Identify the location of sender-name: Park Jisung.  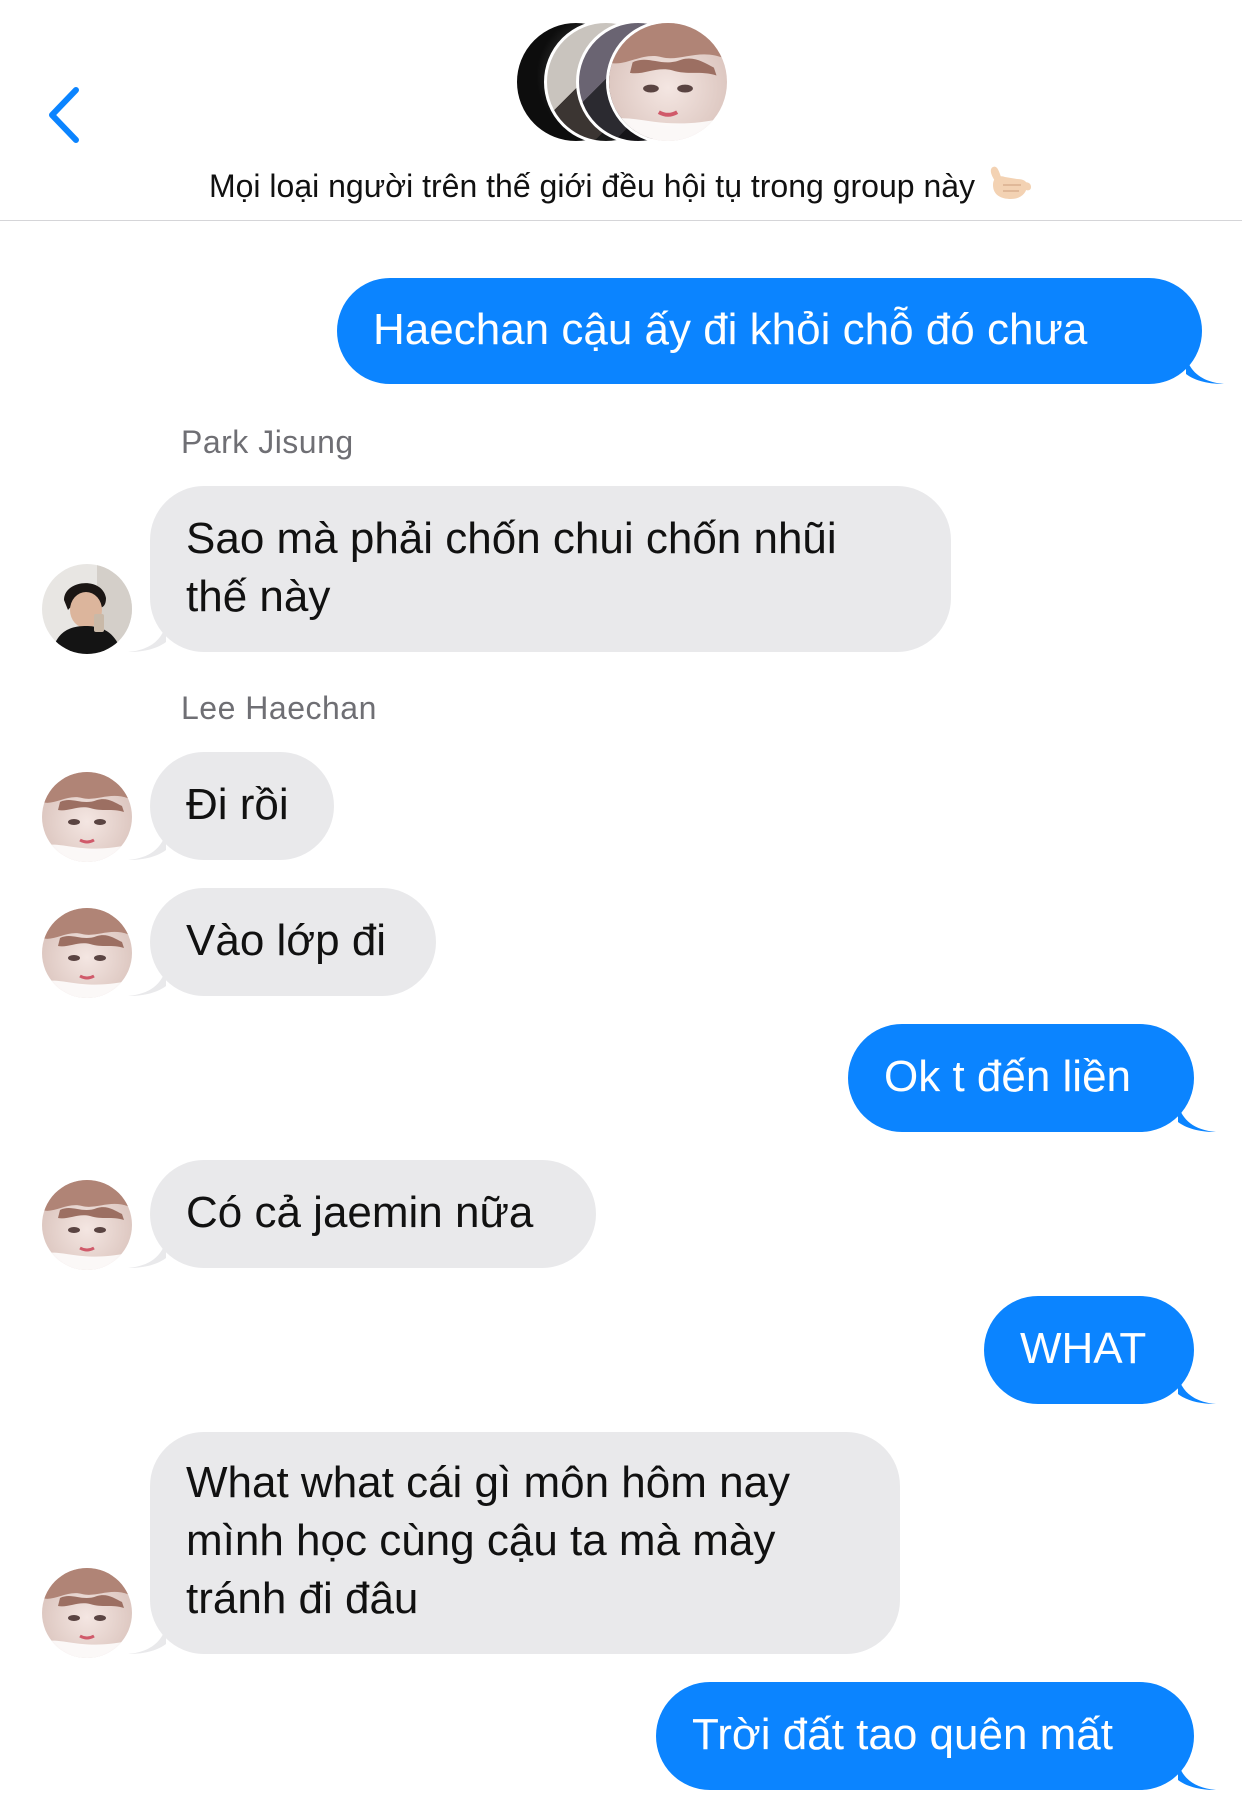
(267, 442).